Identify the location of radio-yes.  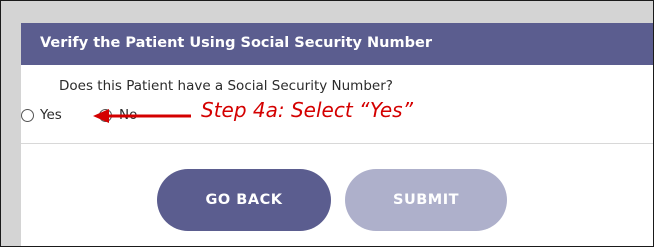
(27, 115).